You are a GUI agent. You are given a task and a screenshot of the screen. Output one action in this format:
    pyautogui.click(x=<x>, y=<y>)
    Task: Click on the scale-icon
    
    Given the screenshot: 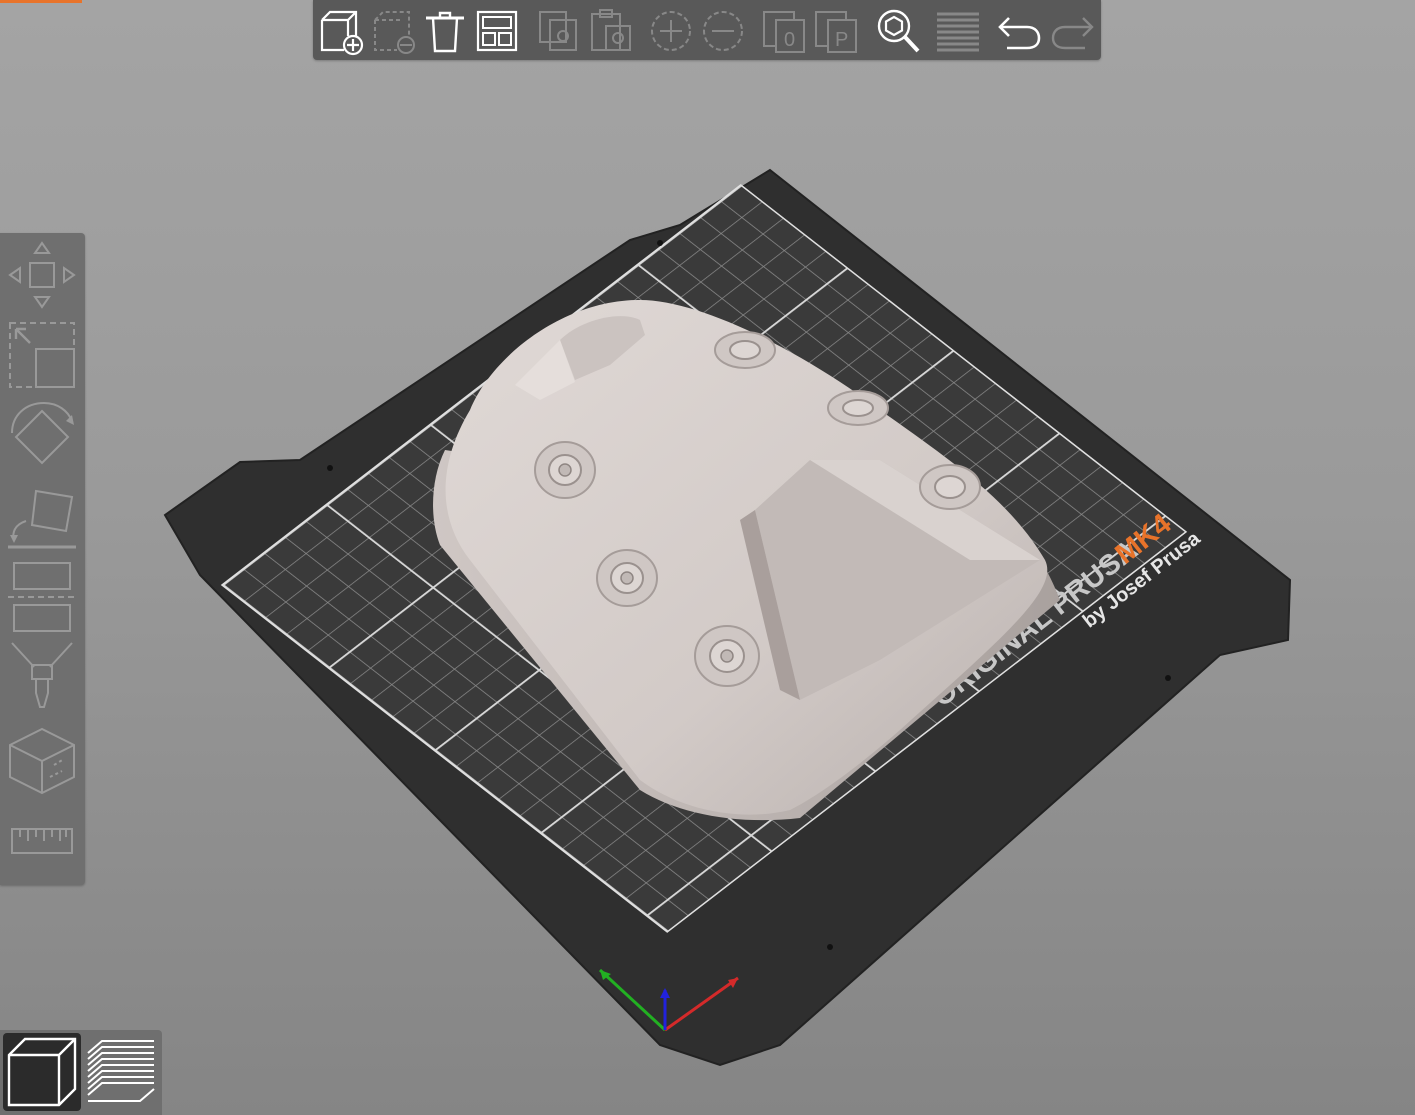 What is the action you would take?
    pyautogui.click(x=42, y=355)
    